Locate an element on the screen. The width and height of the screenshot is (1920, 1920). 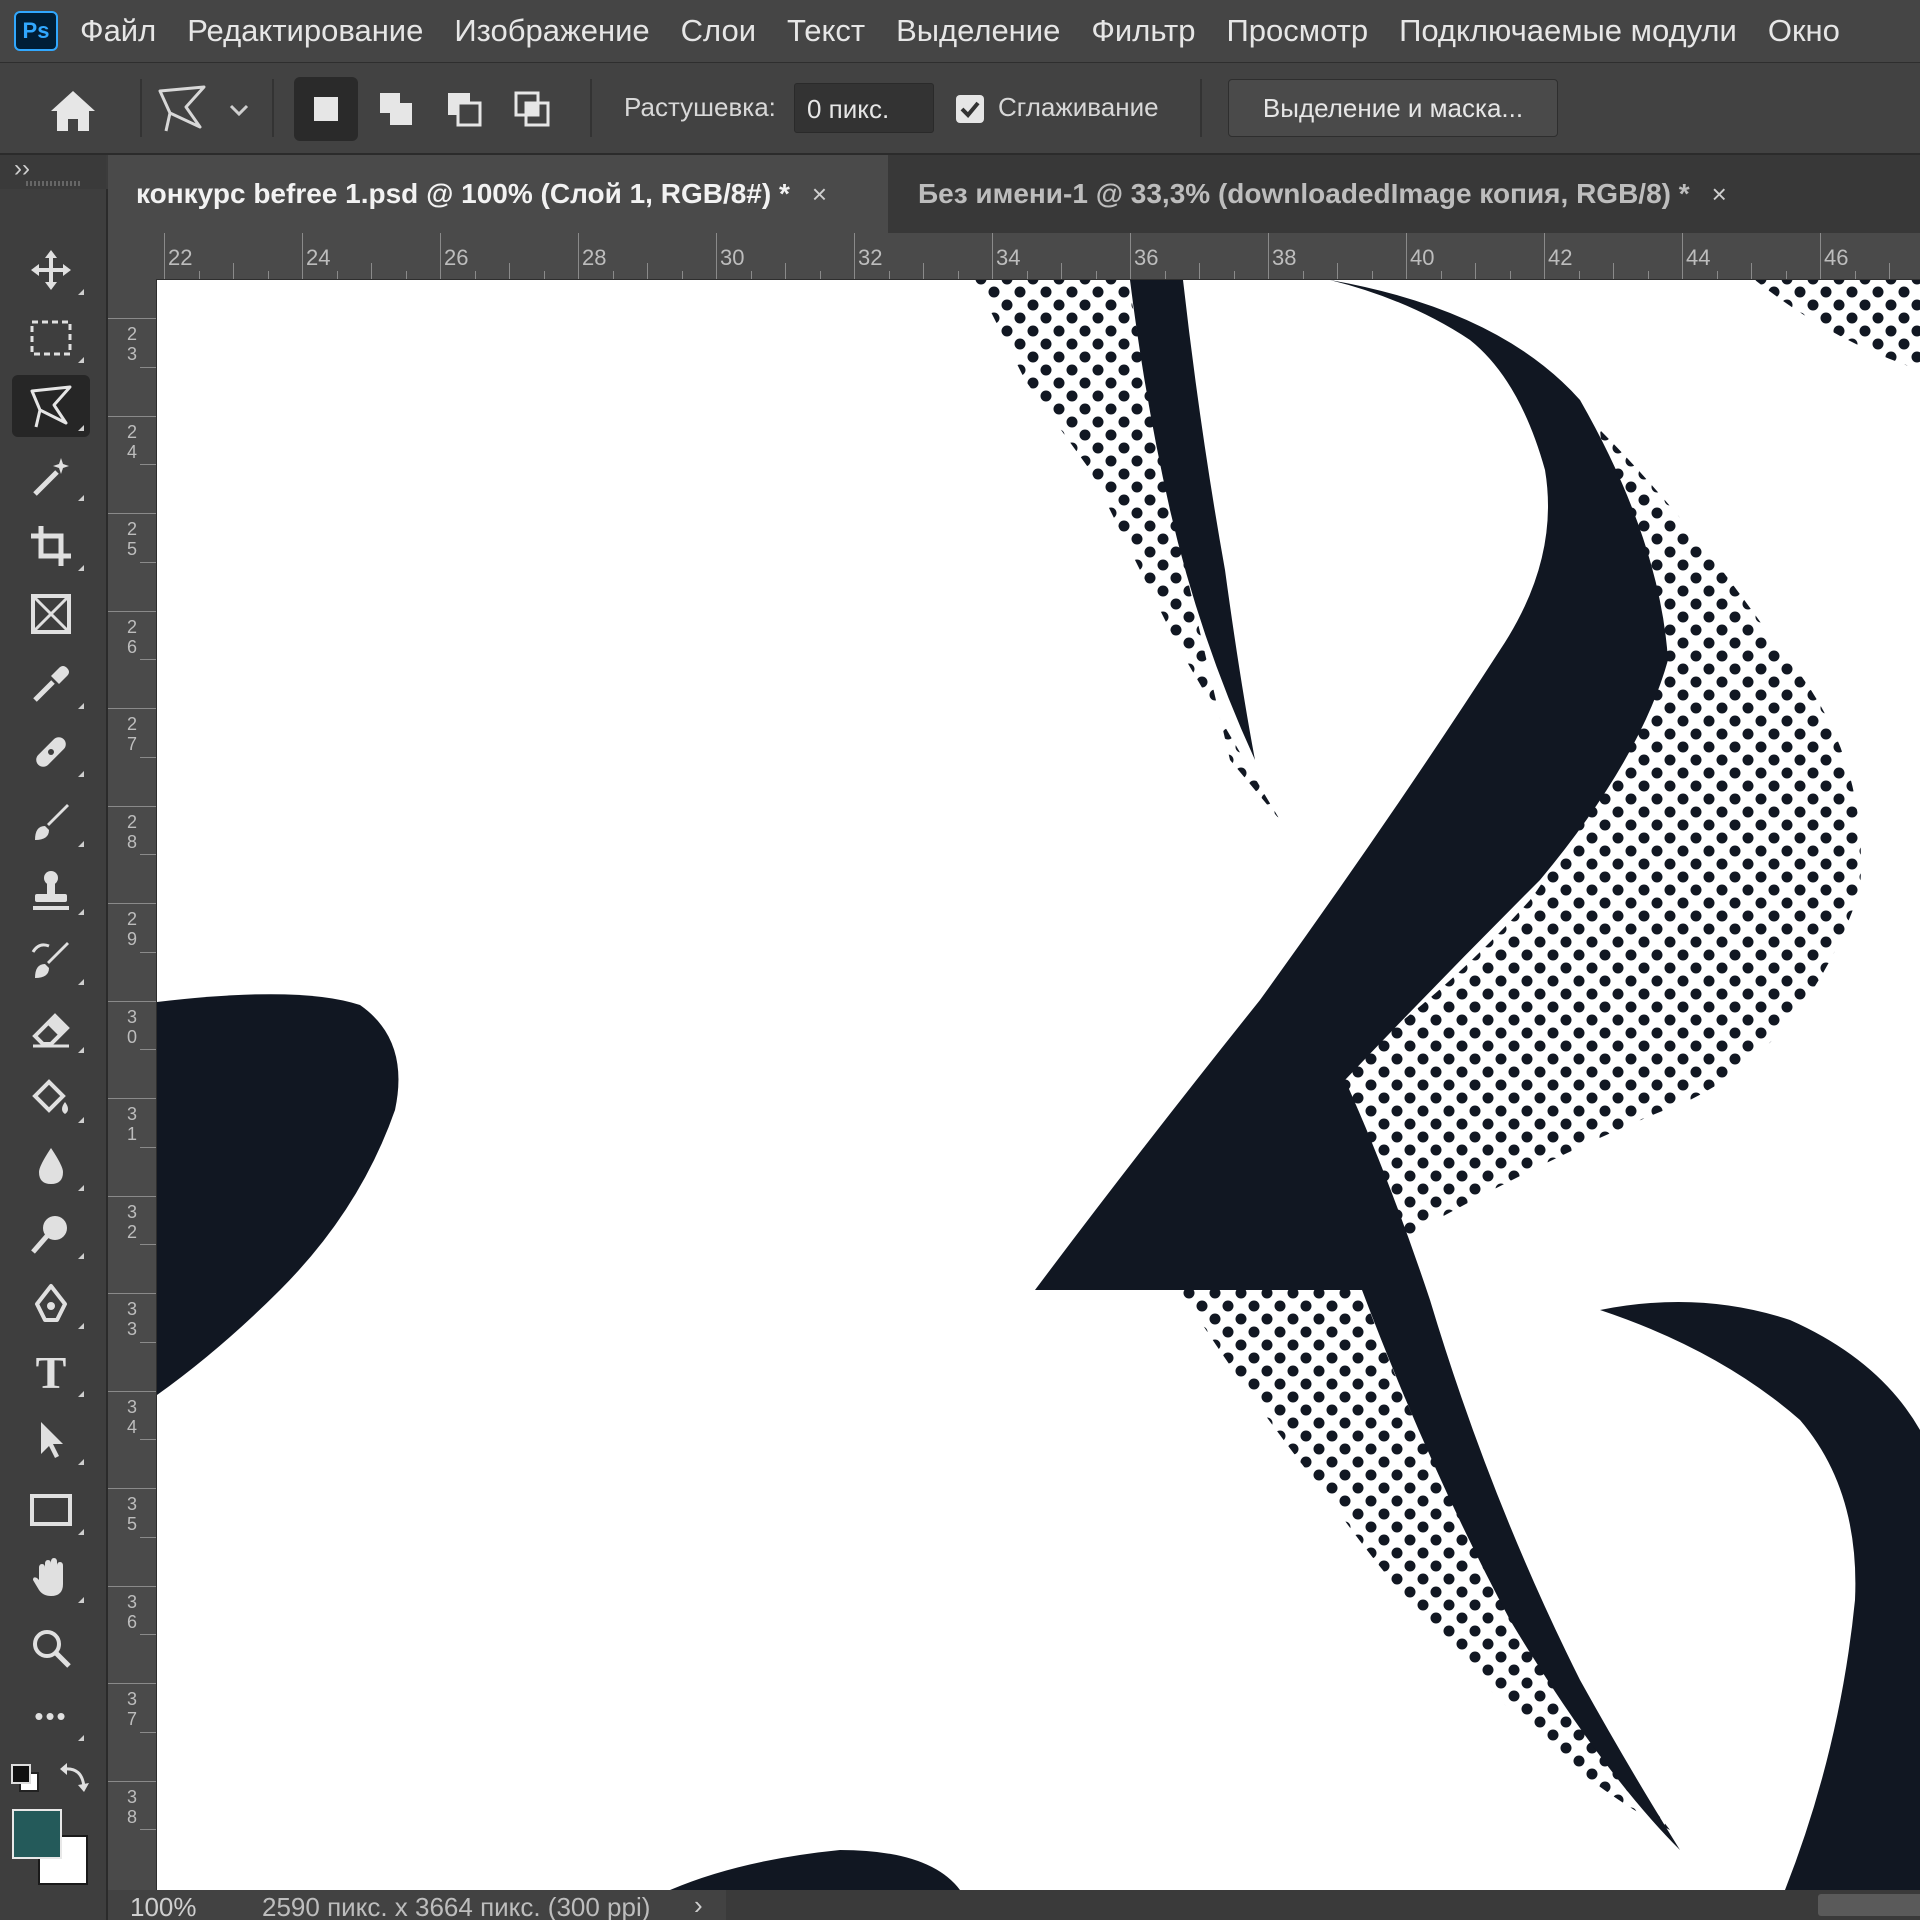
pen-tool is located at coordinates (51, 1304).